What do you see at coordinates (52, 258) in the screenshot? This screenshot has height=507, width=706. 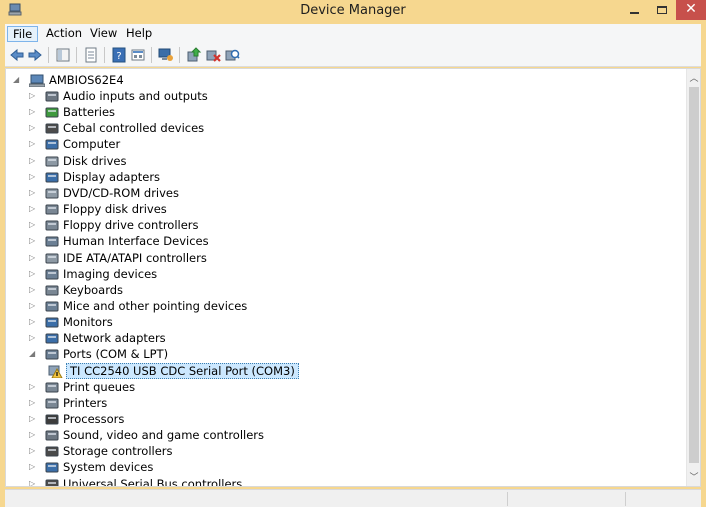 I see `ide-controller-icon` at bounding box center [52, 258].